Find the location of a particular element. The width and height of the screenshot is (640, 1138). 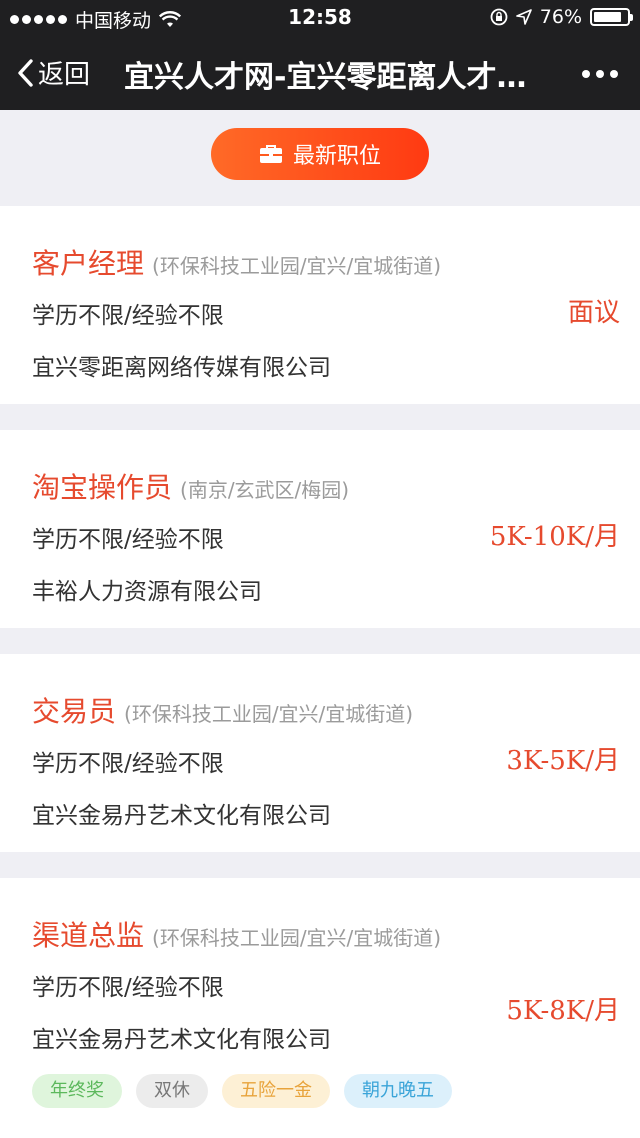

header-area: 最新职位 is located at coordinates (320, 158).